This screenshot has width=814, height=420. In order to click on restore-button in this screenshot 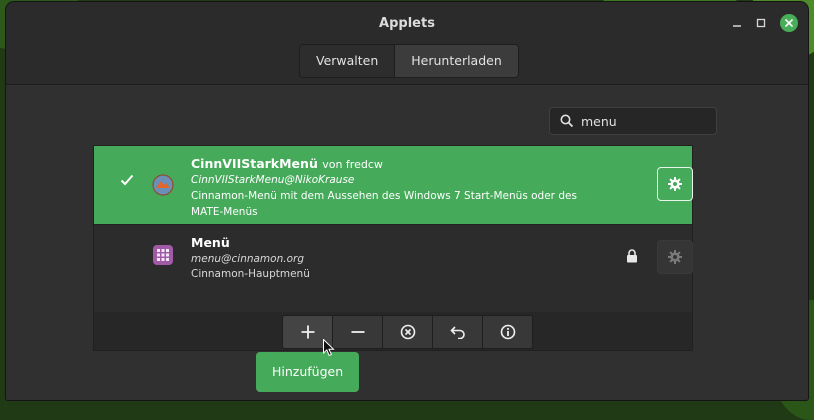, I will do `click(457, 332)`.